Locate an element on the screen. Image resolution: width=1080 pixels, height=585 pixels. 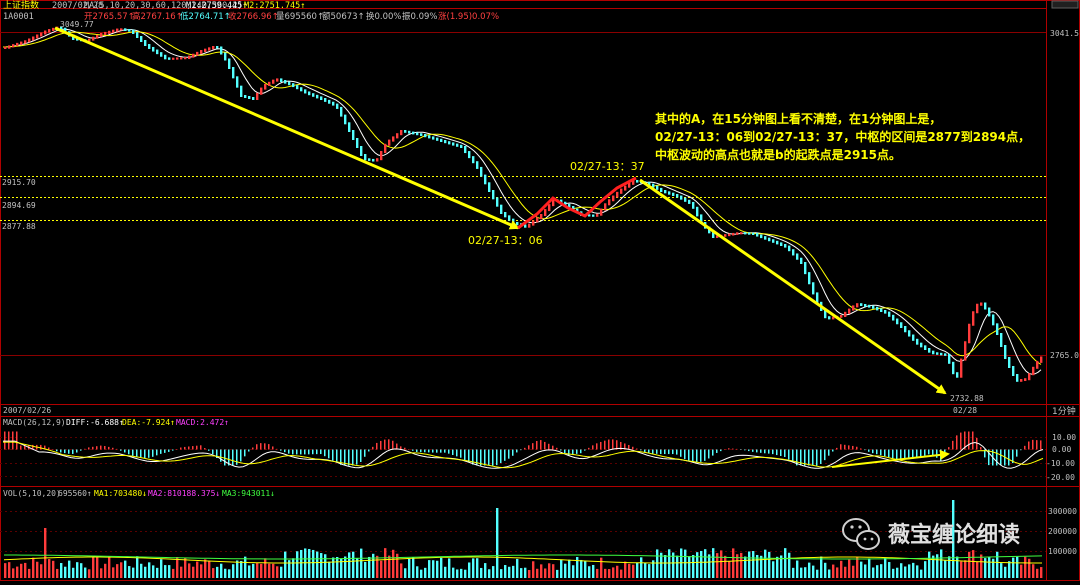
end-price-label: 2732.88 is located at coordinates (967, 398).